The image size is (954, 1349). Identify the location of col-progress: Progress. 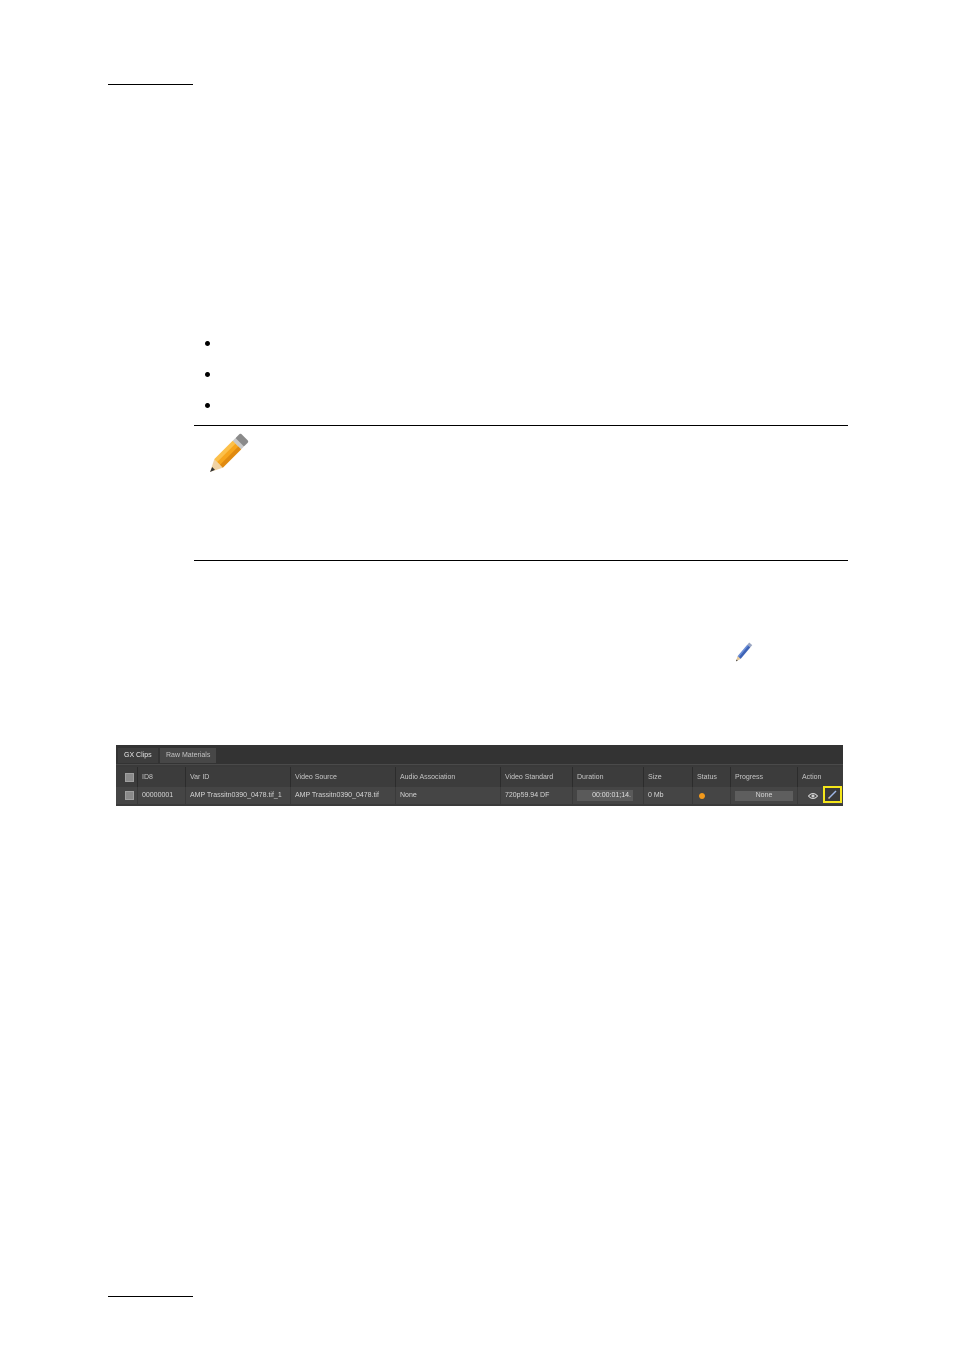
(764, 777).